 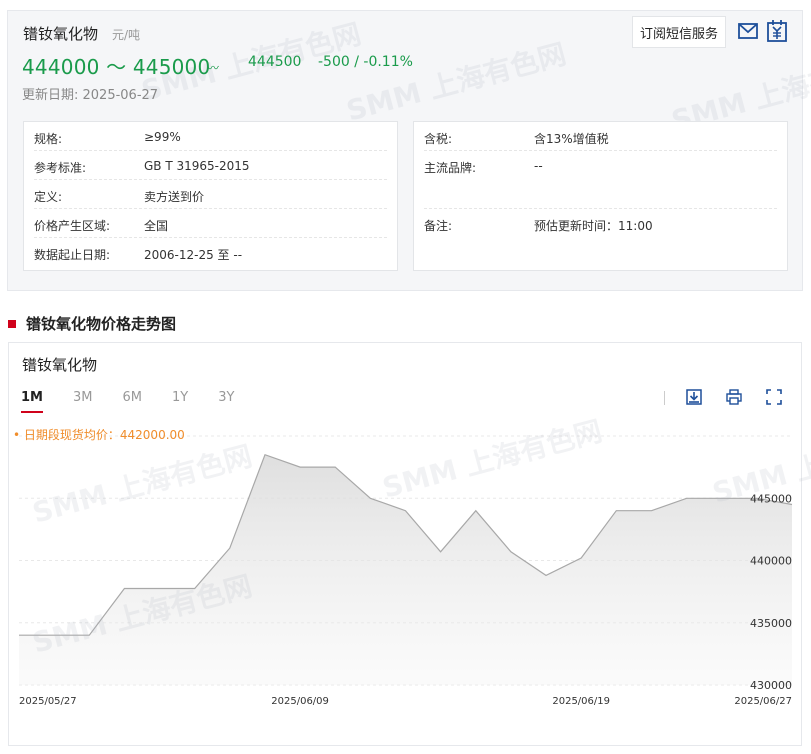 What do you see at coordinates (438, 226) in the screenshot?
I see `spec-key: 备注:` at bounding box center [438, 226].